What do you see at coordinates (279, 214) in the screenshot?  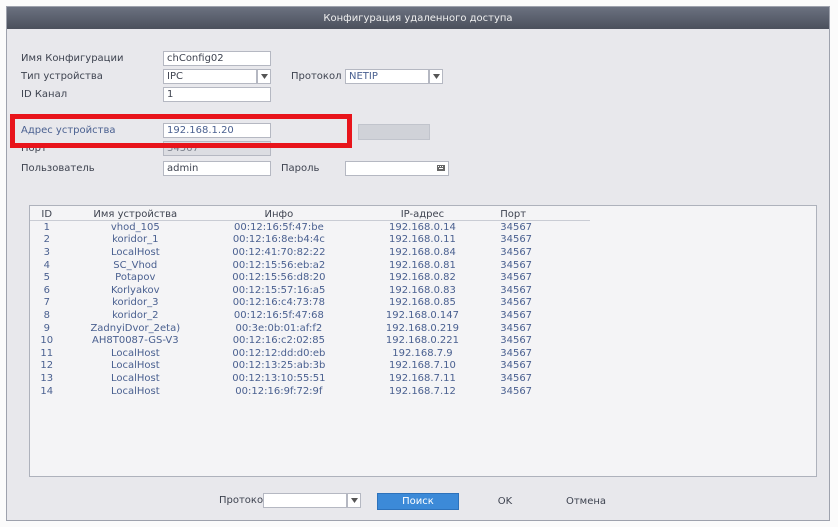 I see `column-header-info: Инфо` at bounding box center [279, 214].